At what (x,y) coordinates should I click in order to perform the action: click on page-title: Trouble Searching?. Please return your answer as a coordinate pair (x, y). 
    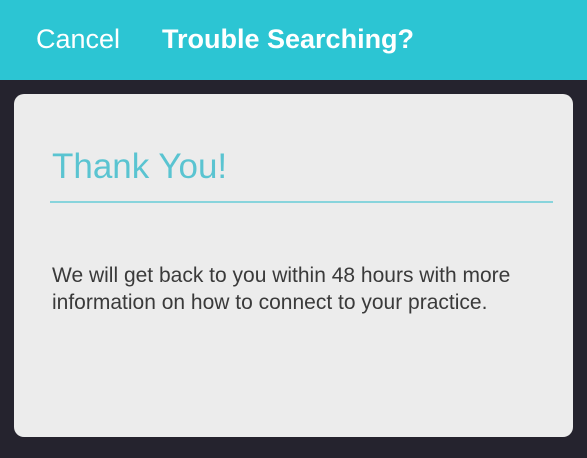
    Looking at the image, I should click on (288, 39).